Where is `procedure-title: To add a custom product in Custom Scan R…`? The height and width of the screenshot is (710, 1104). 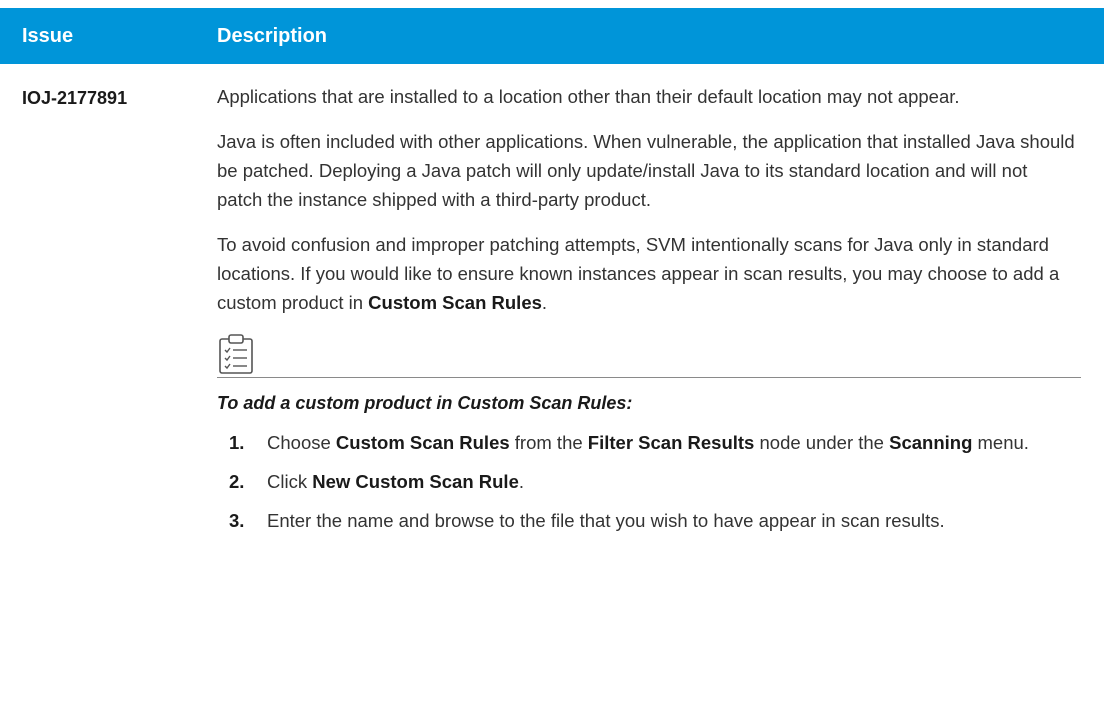
procedure-title: To add a custom product in Custom Scan R… is located at coordinates (425, 403).